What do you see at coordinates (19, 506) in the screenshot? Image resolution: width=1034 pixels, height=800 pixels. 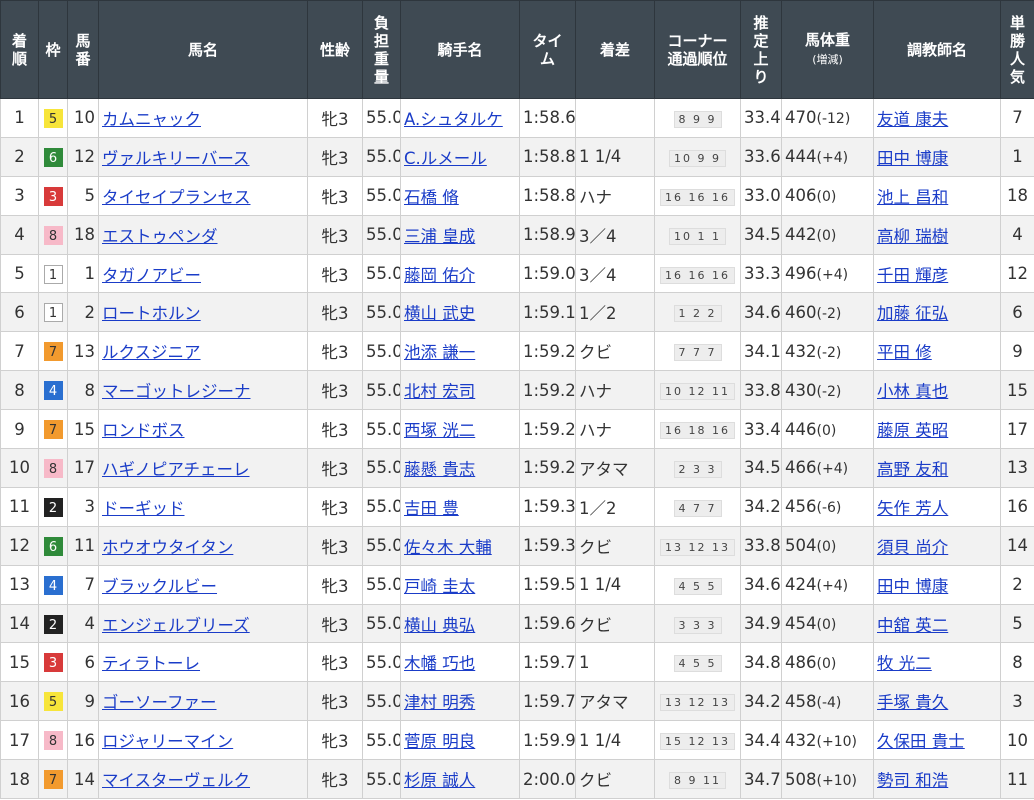 I see `rank-cell: 11` at bounding box center [19, 506].